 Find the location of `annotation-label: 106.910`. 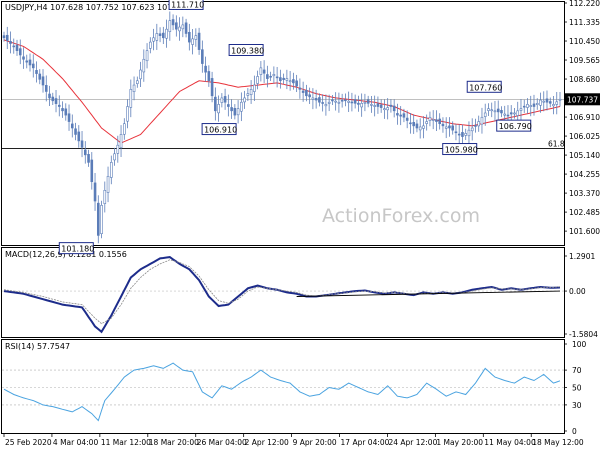

annotation-label: 106.910 is located at coordinates (220, 130).